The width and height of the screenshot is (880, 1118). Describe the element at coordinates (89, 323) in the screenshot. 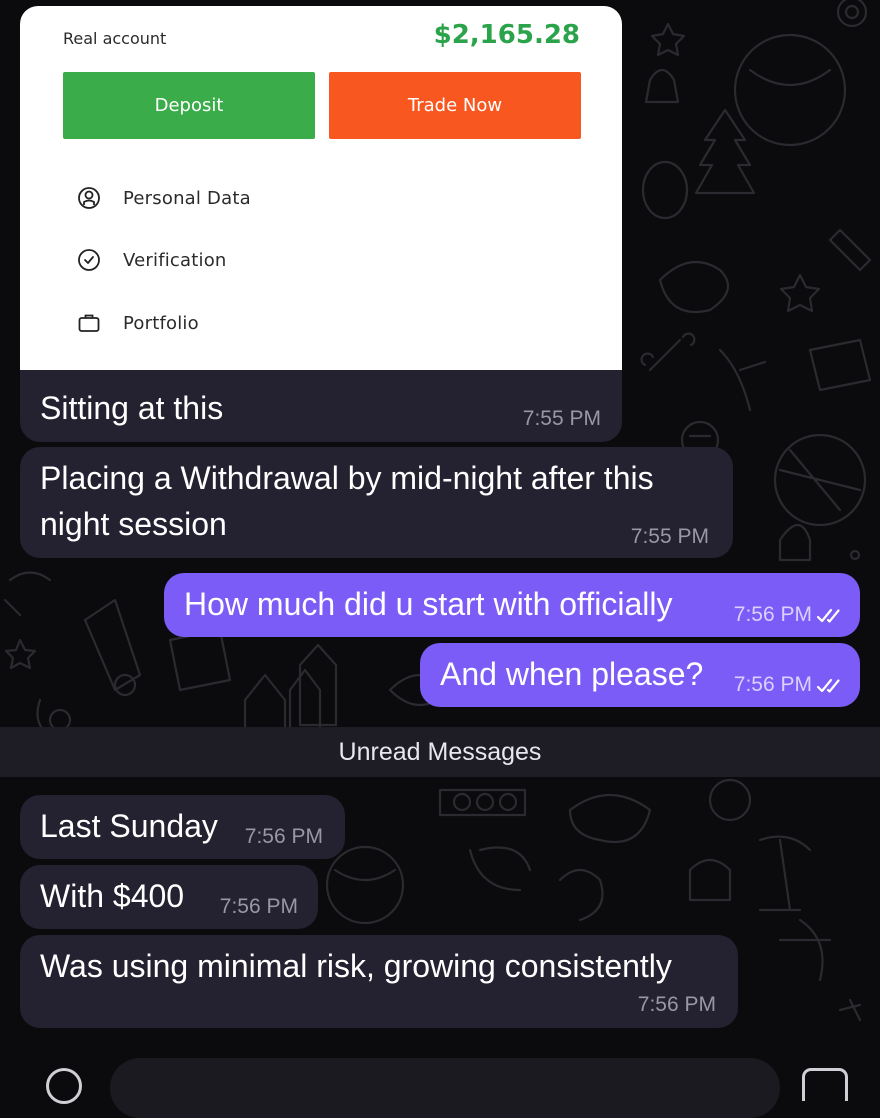

I see `briefcase-icon` at that location.